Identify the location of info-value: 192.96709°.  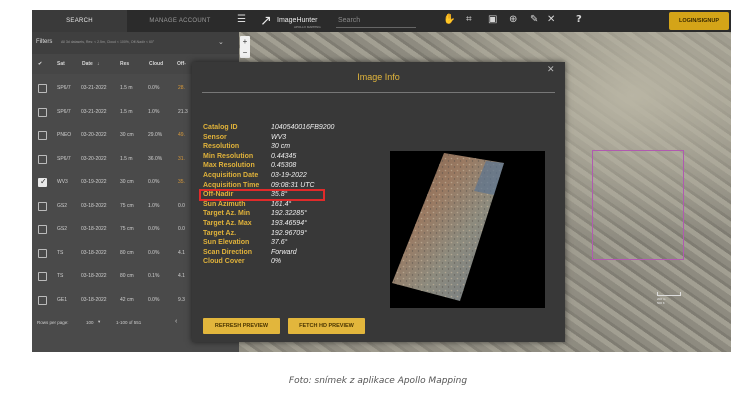
(289, 233).